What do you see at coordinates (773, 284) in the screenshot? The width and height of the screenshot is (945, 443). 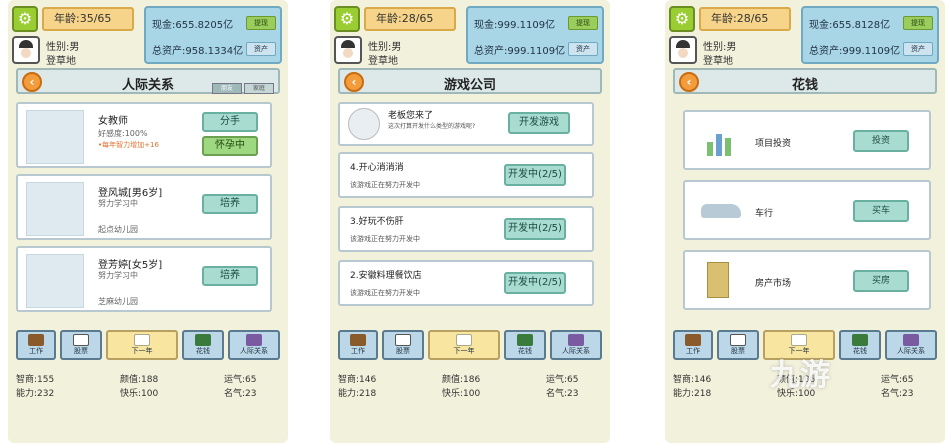 I see `spend-label: 房产市场` at bounding box center [773, 284].